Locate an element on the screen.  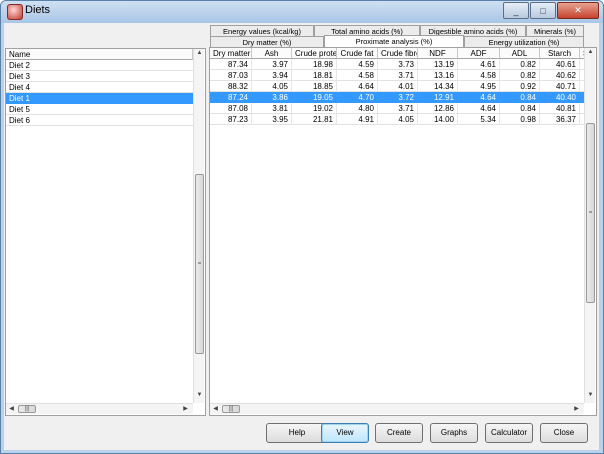
tab-minerals: Minerals (%) is located at coordinates (555, 30).